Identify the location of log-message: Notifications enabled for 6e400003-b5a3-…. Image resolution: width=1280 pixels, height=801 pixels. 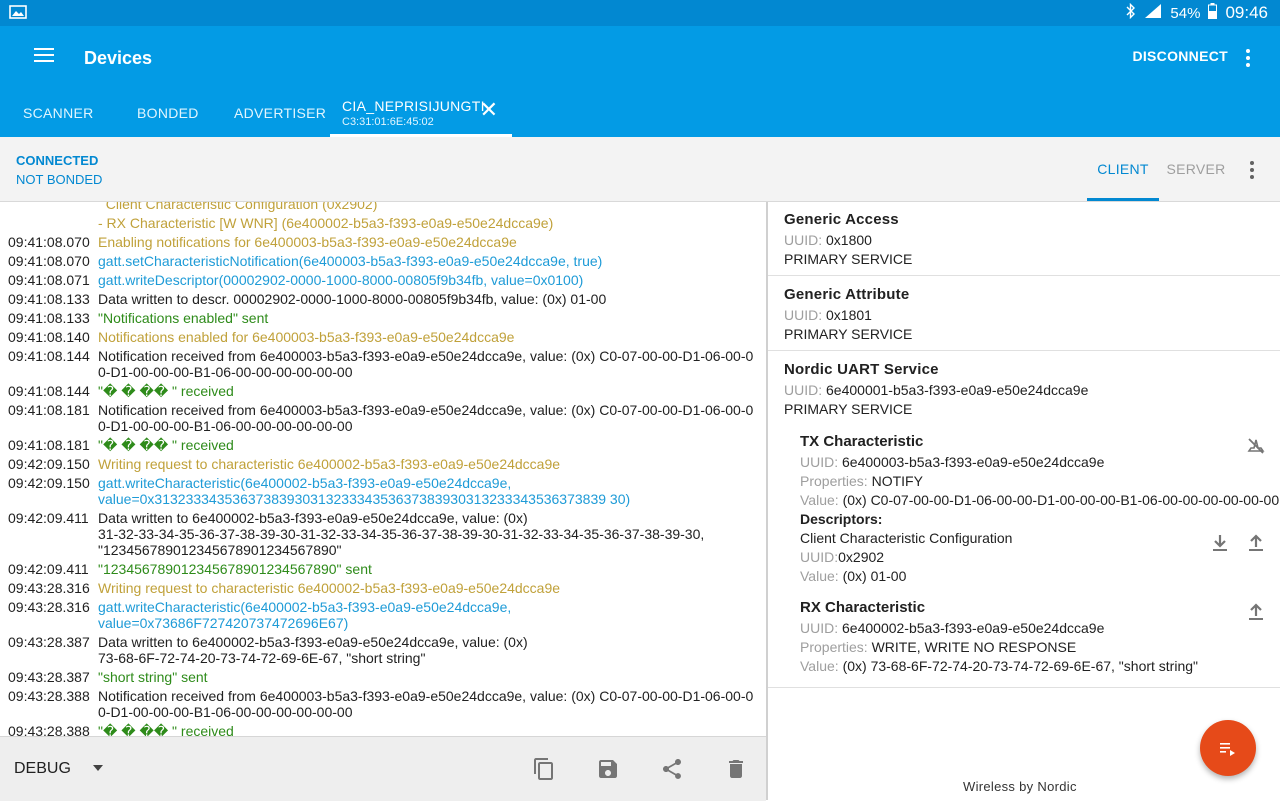
(306, 337).